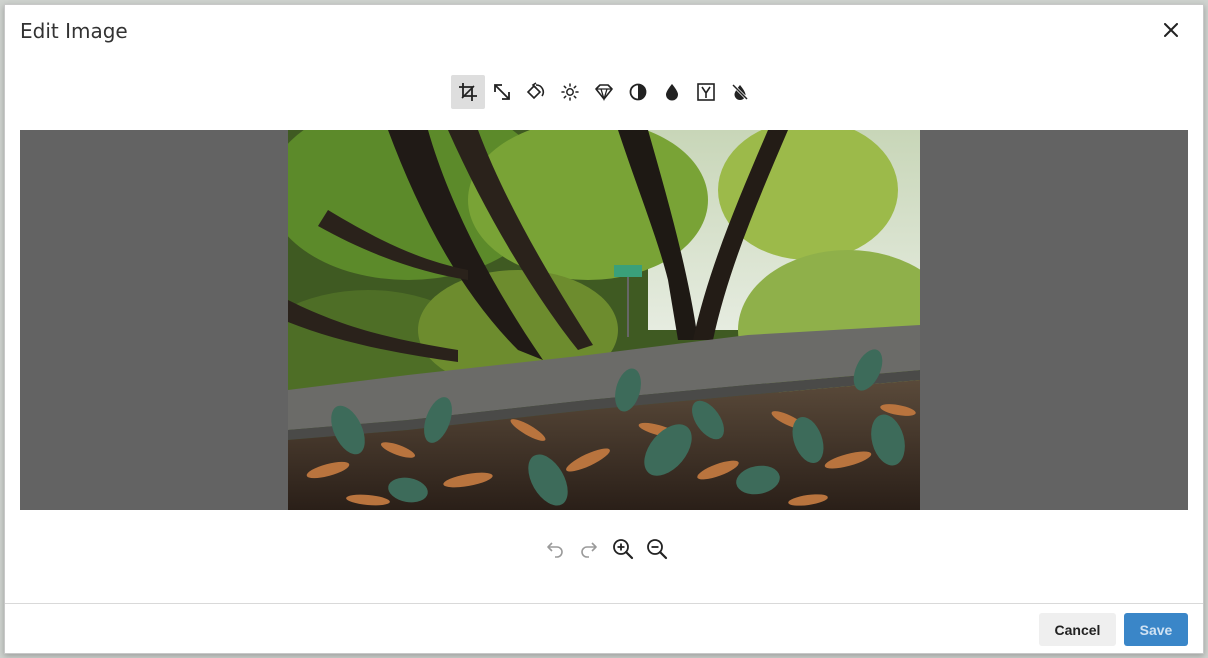 This screenshot has height=658, width=1208. I want to click on close-icon, so click(1171, 30).